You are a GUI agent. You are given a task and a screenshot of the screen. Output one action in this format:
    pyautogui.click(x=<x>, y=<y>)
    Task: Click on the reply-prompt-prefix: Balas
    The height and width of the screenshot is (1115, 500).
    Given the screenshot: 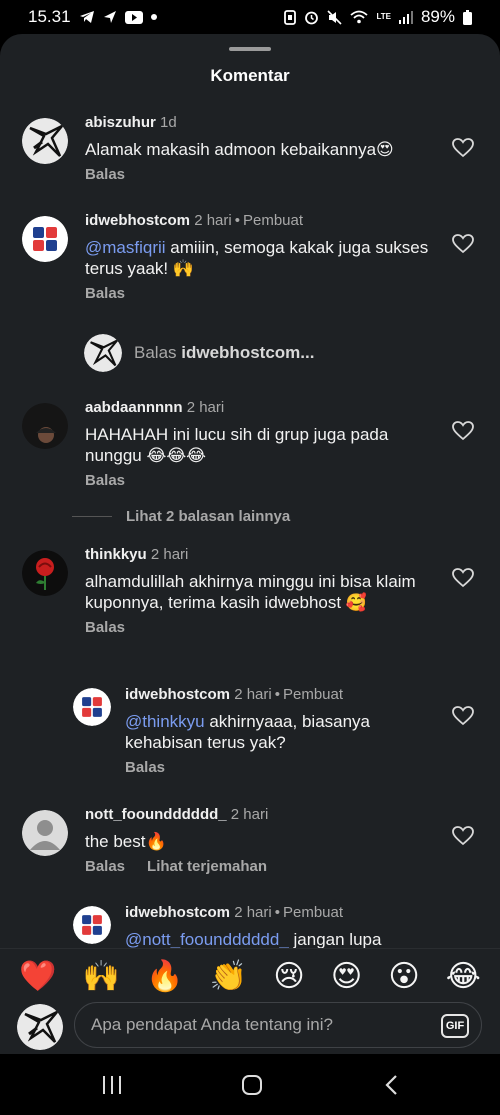 What is the action you would take?
    pyautogui.click(x=155, y=352)
    